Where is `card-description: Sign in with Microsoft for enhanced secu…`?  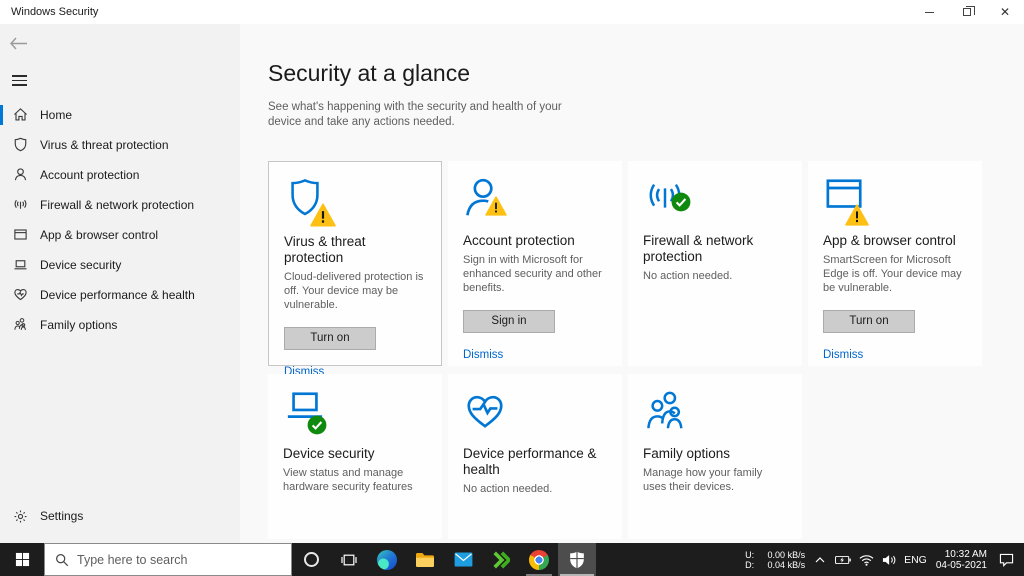 card-description: Sign in with Microsoft for enhanced secu… is located at coordinates (532, 274).